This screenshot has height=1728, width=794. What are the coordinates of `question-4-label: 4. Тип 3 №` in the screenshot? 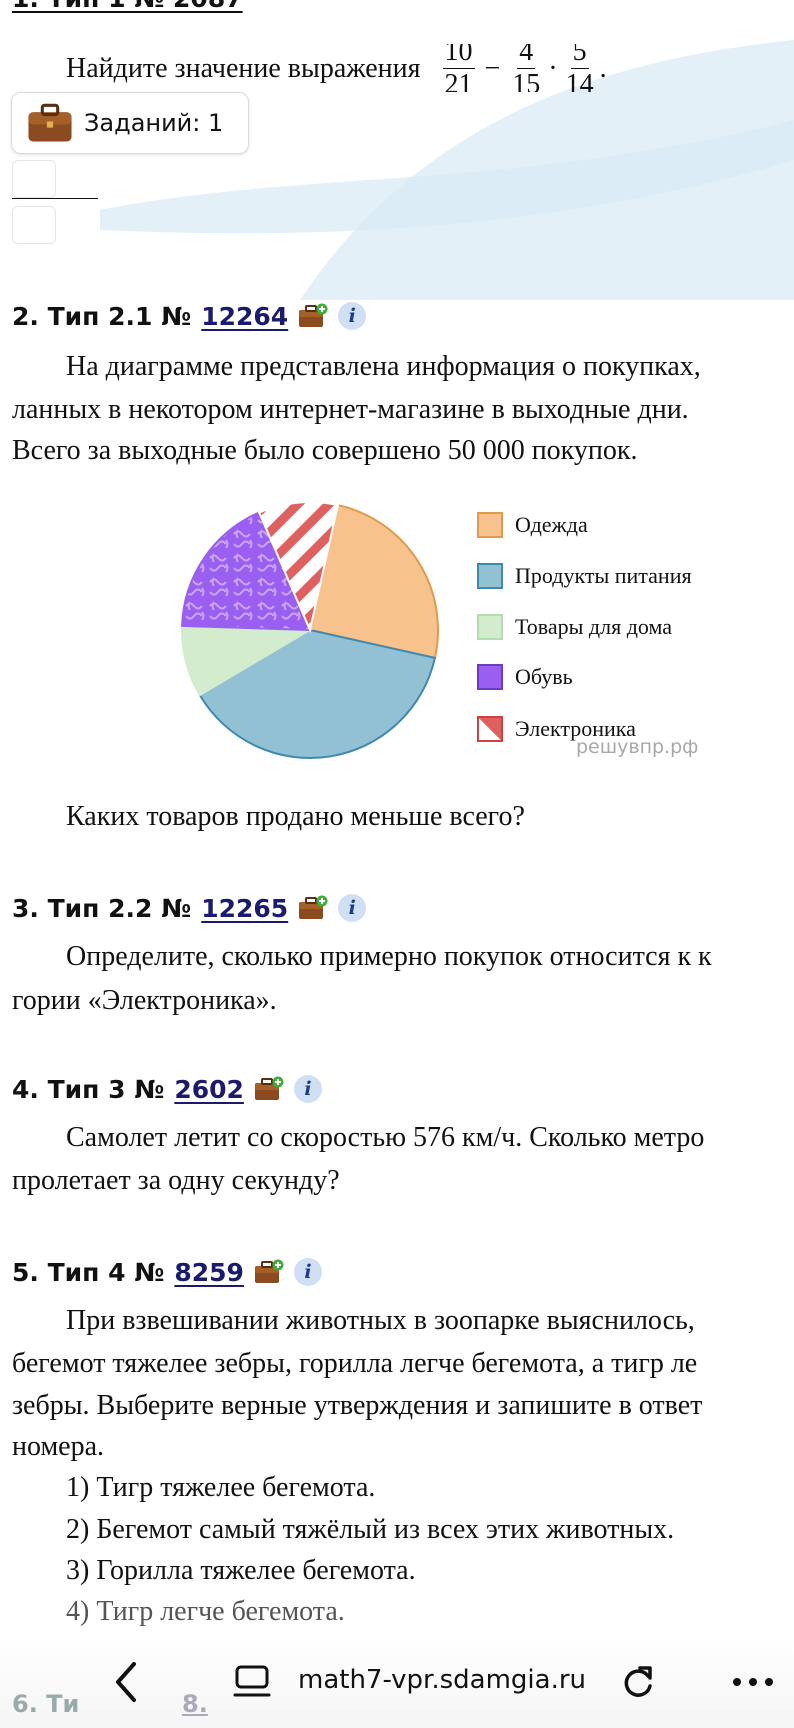 It's located at (88, 1089).